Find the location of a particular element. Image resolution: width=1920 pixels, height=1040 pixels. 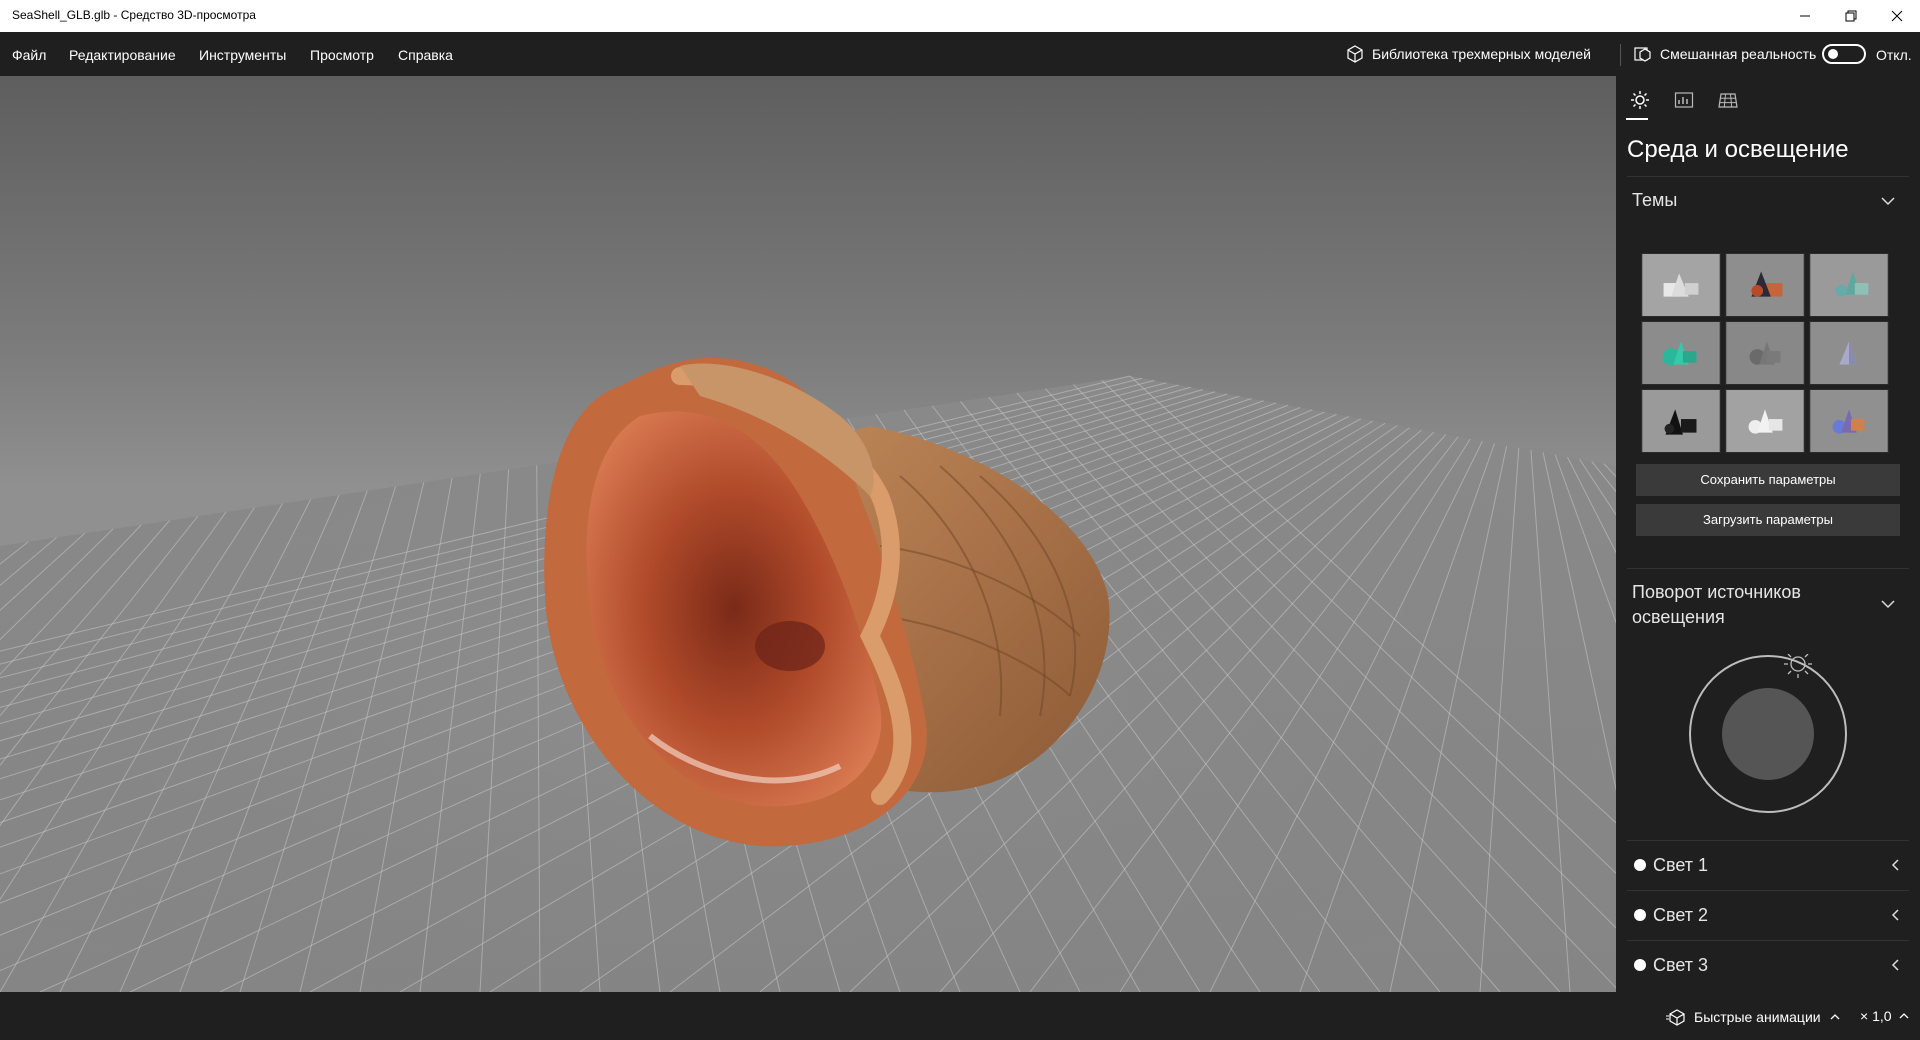

title-bar: SeaShell_GLB.glb - Средство 3D-просмотра is located at coordinates (960, 16).